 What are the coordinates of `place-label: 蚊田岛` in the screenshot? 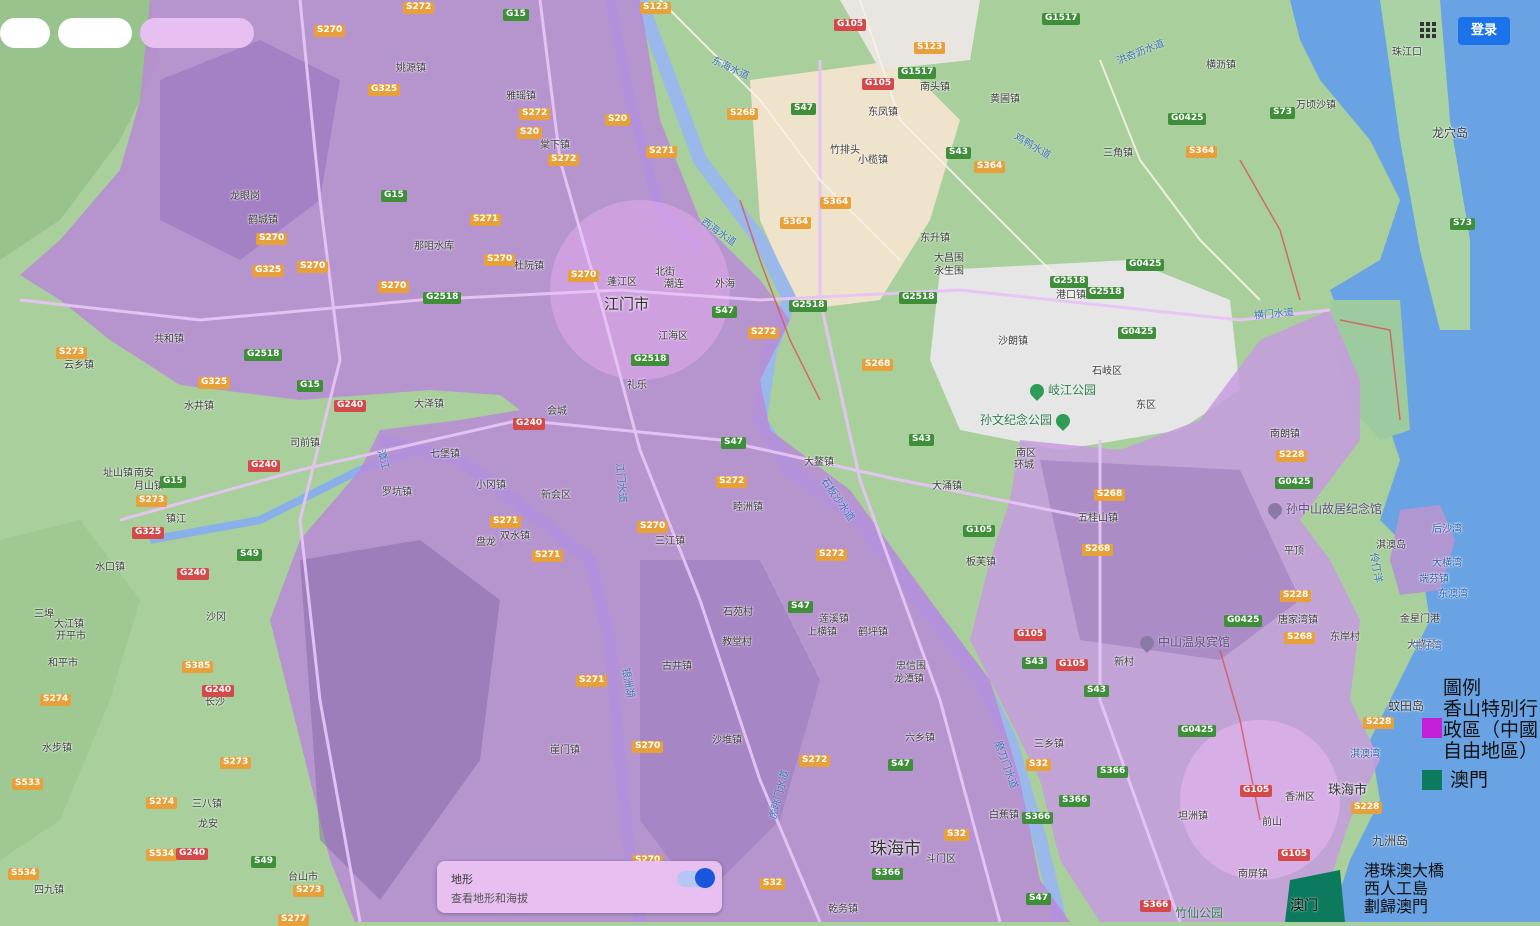 It's located at (1406, 706).